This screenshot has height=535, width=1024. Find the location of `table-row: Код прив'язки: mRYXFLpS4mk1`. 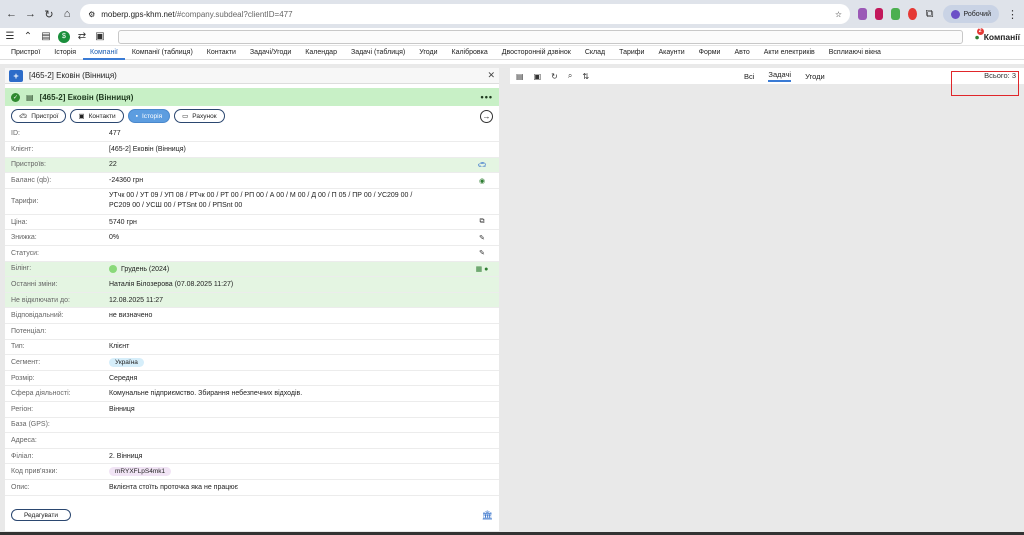

table-row: Код прив'язки: mRYXFLpS4mk1 is located at coordinates (252, 471).